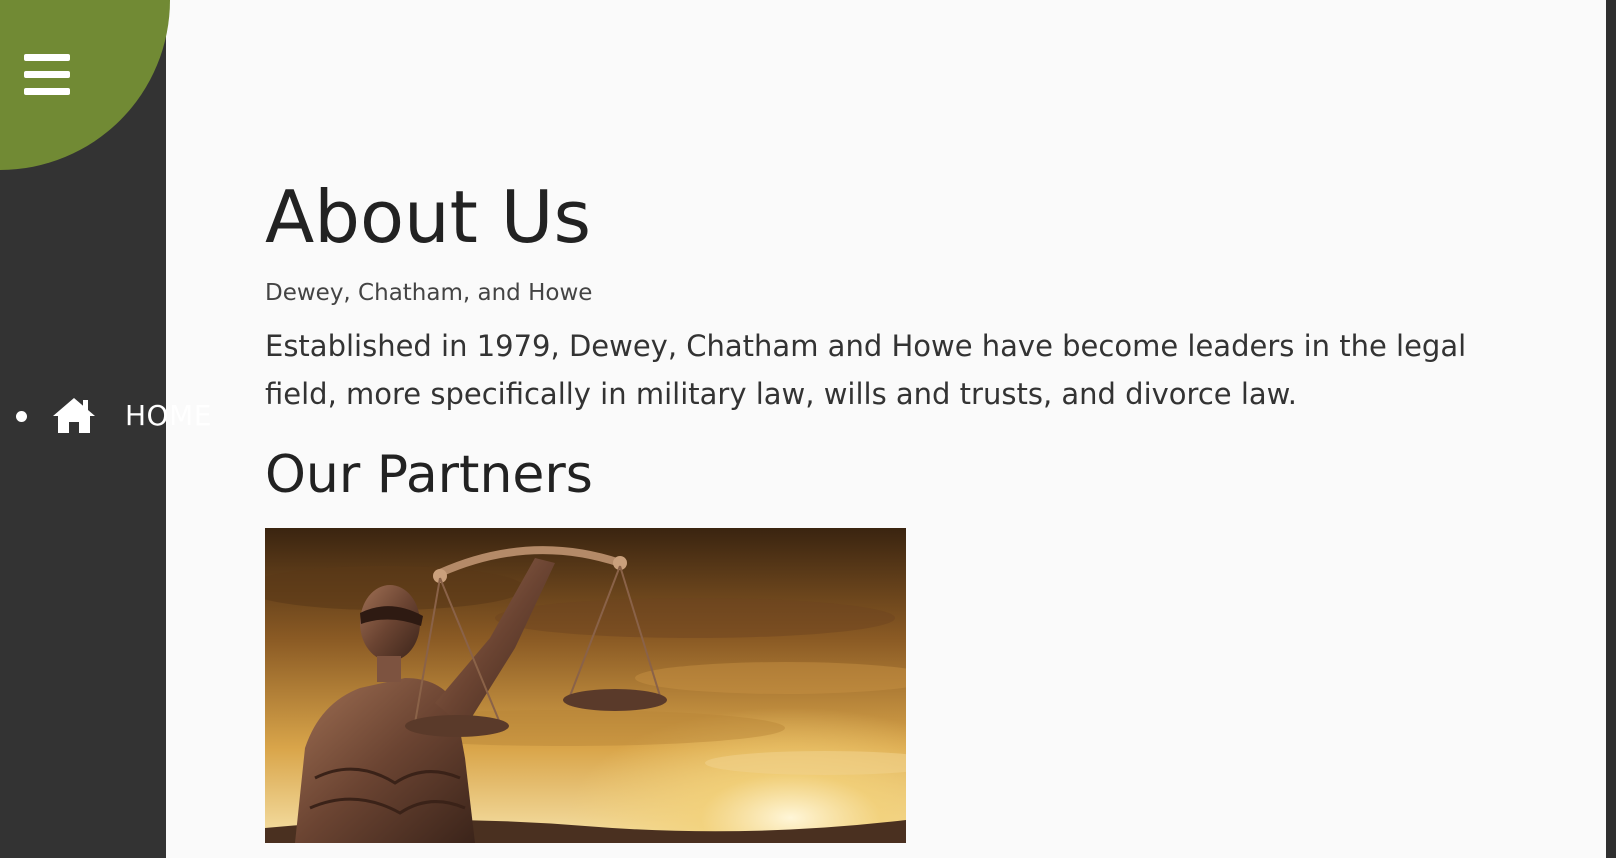 This screenshot has height=858, width=1616. Describe the element at coordinates (429, 293) in the screenshot. I see `page-subtitle: Dewey, Chatham, and Howe` at that location.